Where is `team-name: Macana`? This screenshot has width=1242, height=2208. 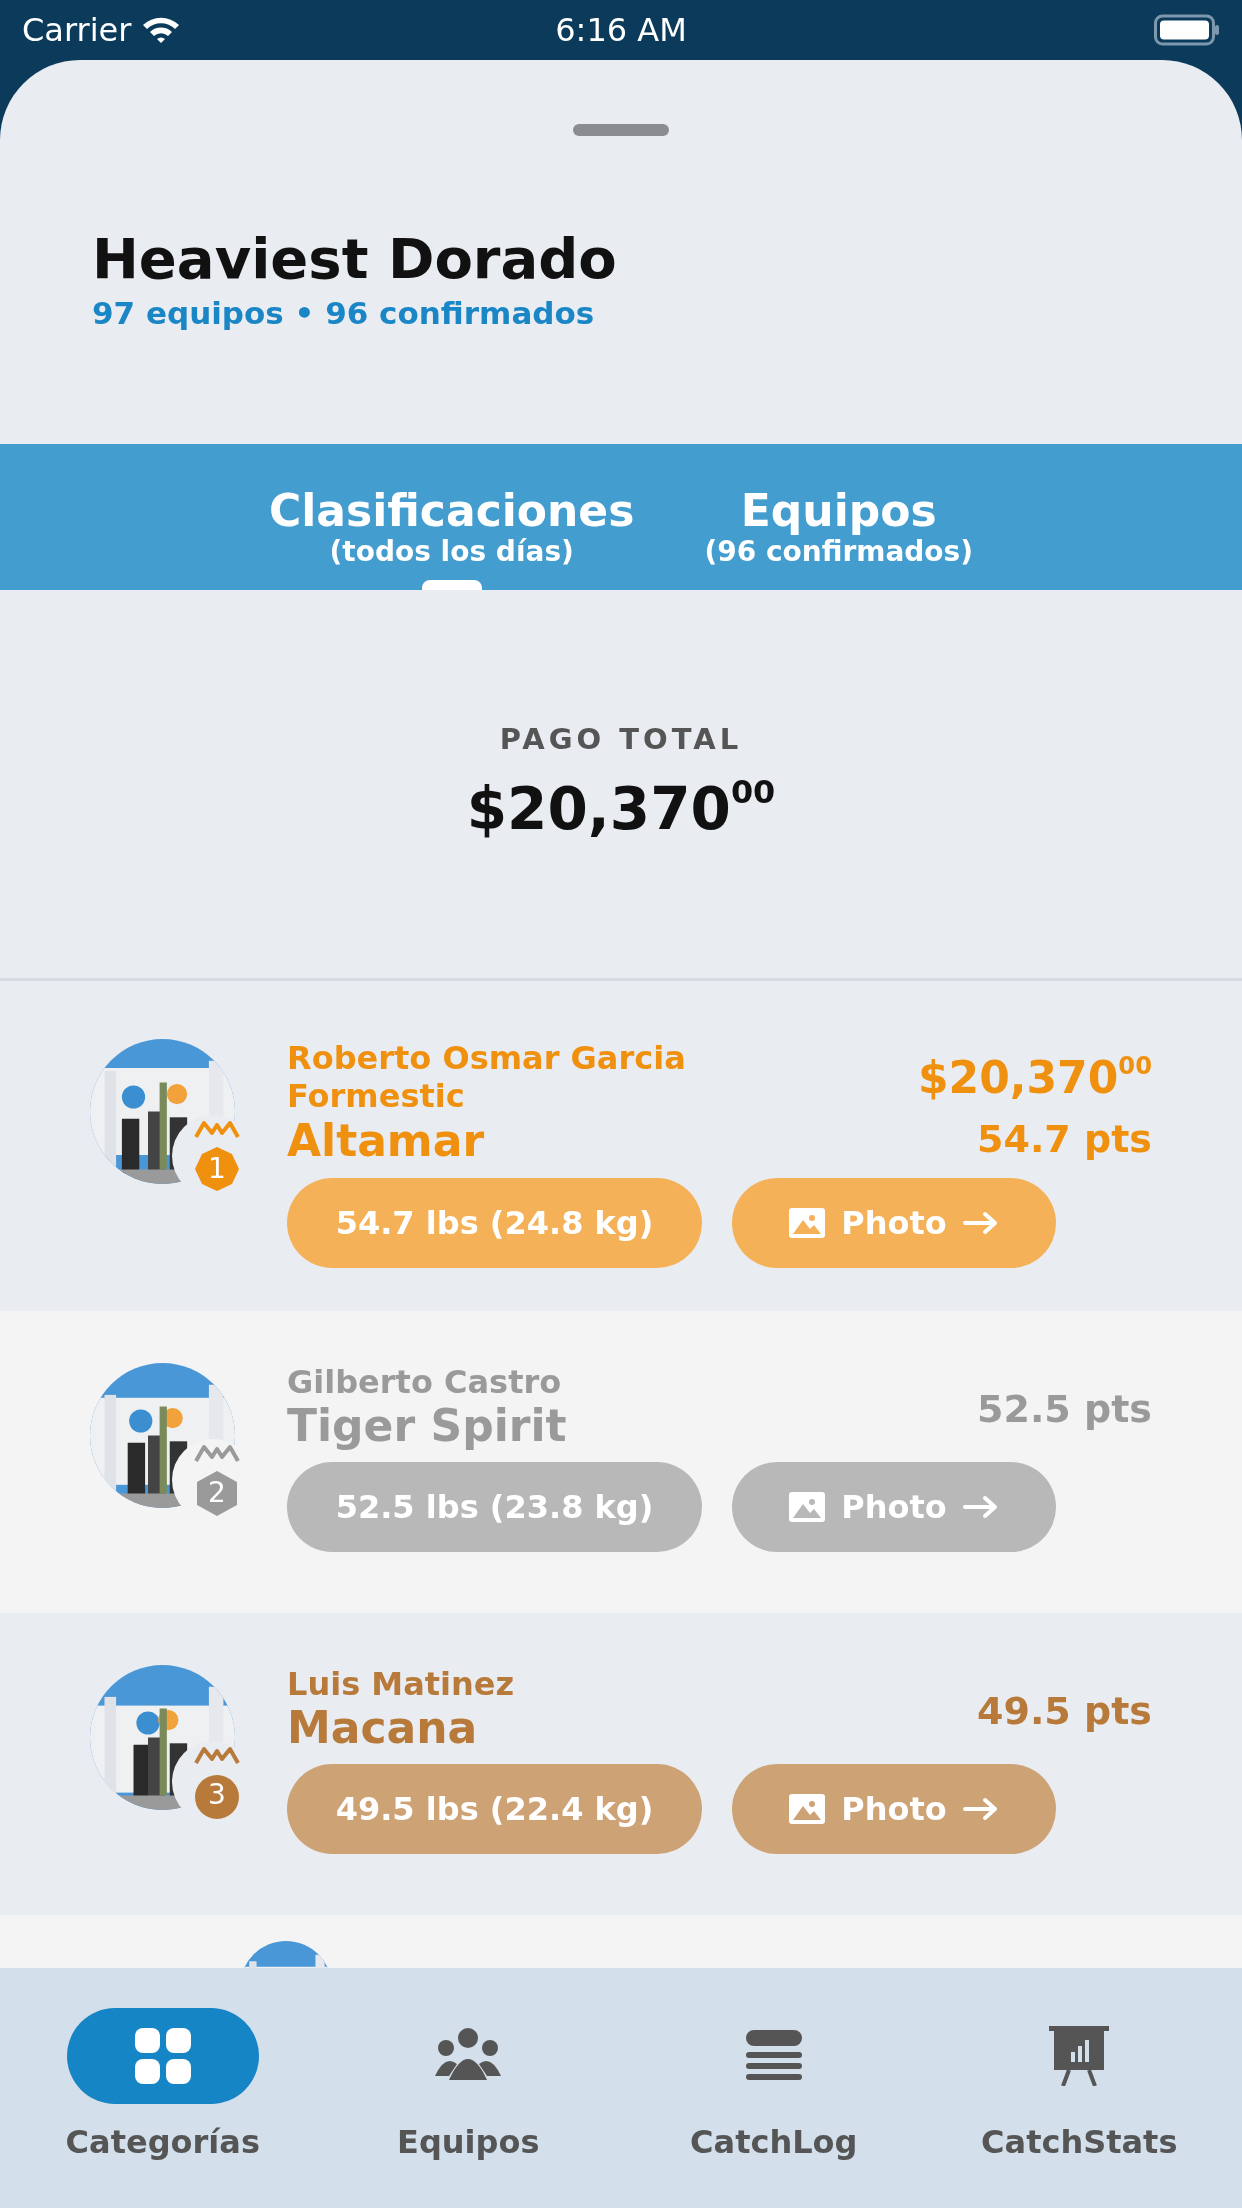
team-name: Macana is located at coordinates (382, 1728).